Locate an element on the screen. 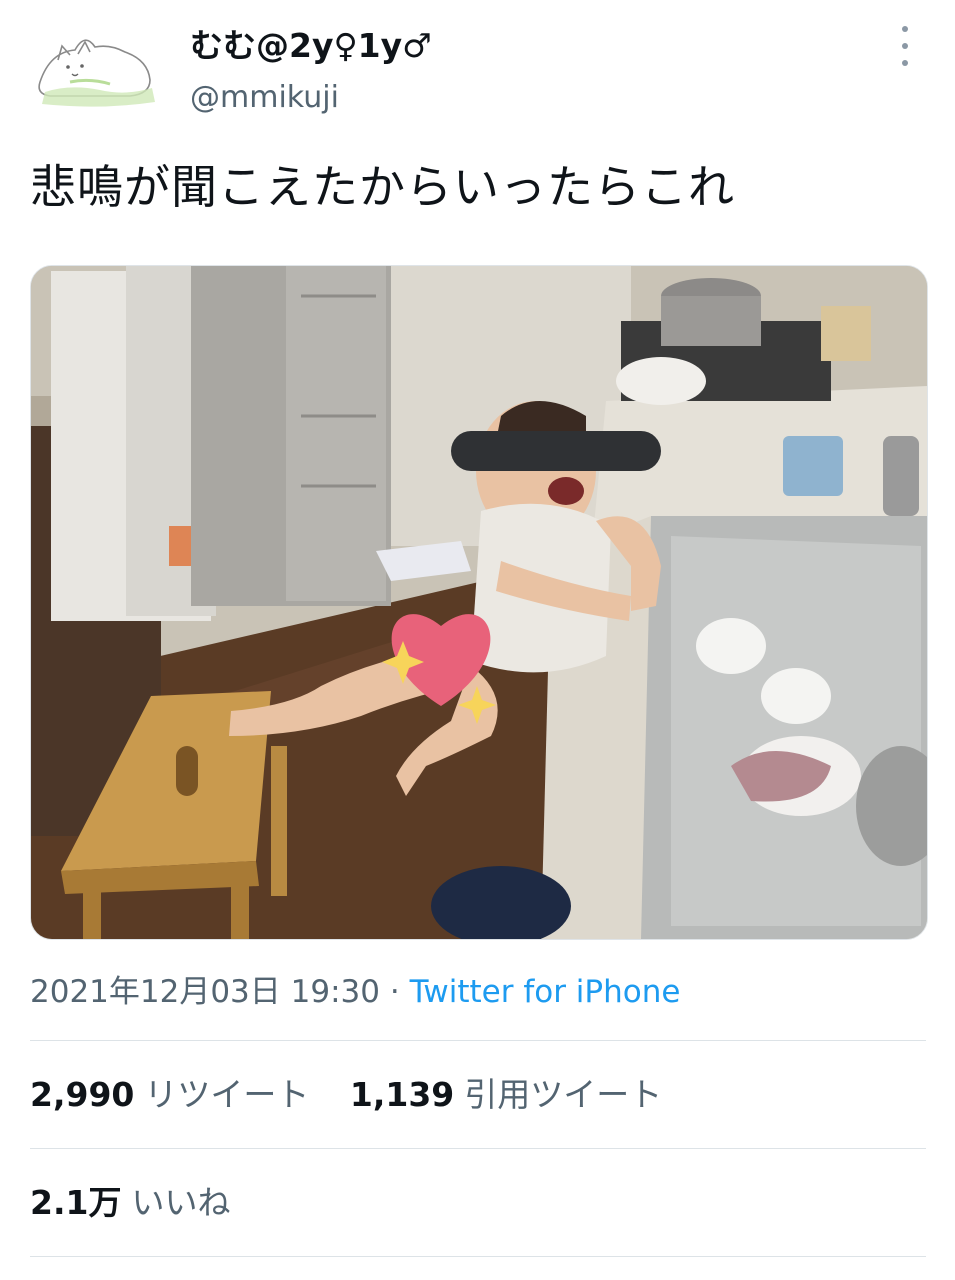 Image resolution: width=955 pixels, height=1280 pixels. quotes-label: 引用ツイート is located at coordinates (563, 1094).